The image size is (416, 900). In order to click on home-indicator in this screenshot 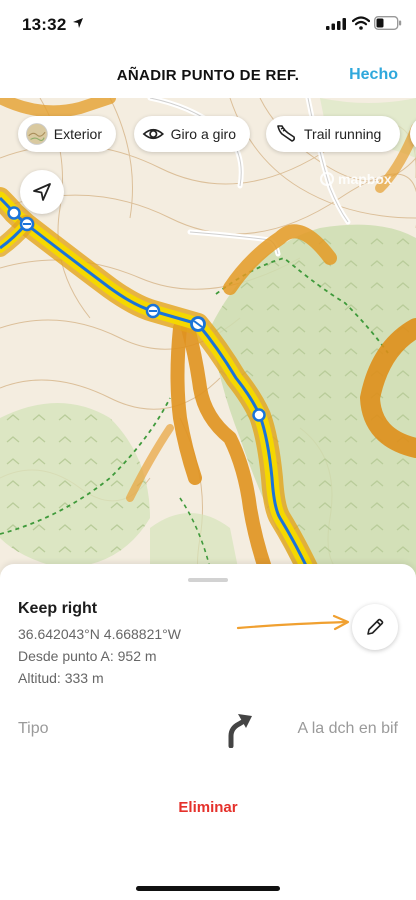, I will do `click(208, 888)`.